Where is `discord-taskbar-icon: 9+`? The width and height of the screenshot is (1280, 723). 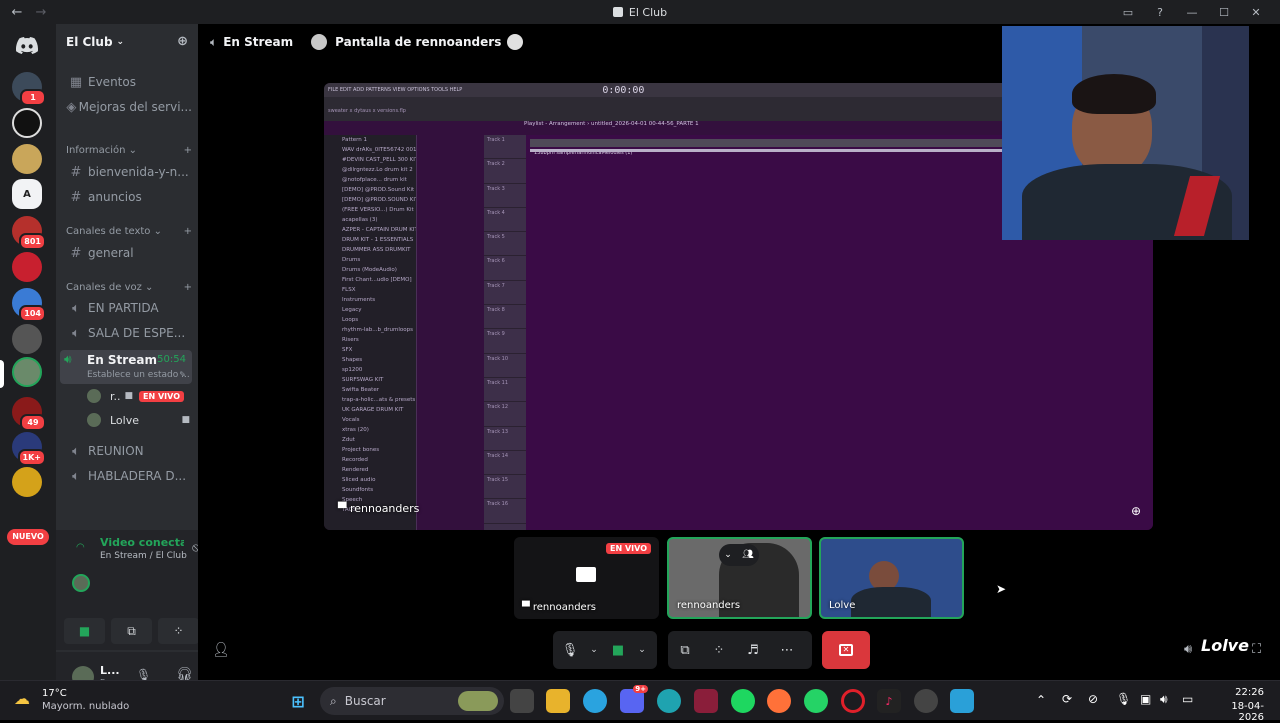
discord-taskbar-icon: 9+ is located at coordinates (634, 699).